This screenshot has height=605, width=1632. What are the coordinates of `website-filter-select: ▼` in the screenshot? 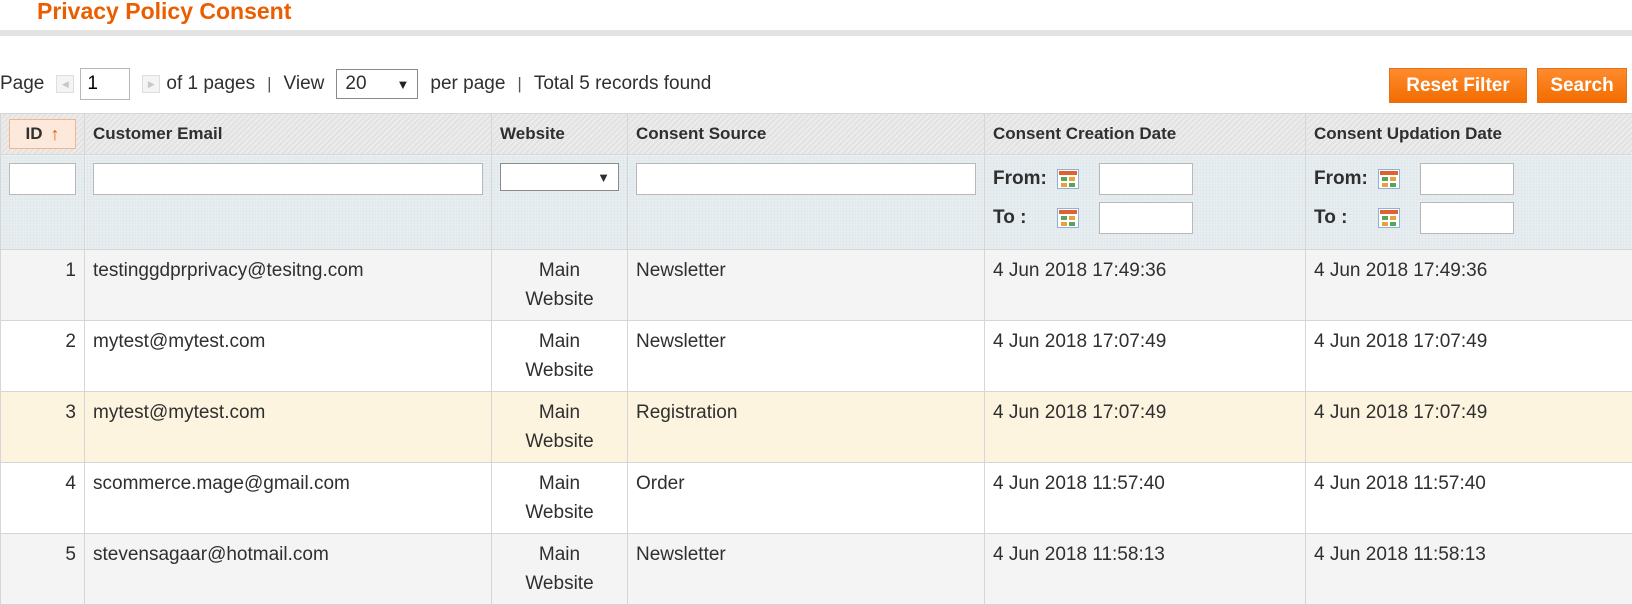 It's located at (559, 177).